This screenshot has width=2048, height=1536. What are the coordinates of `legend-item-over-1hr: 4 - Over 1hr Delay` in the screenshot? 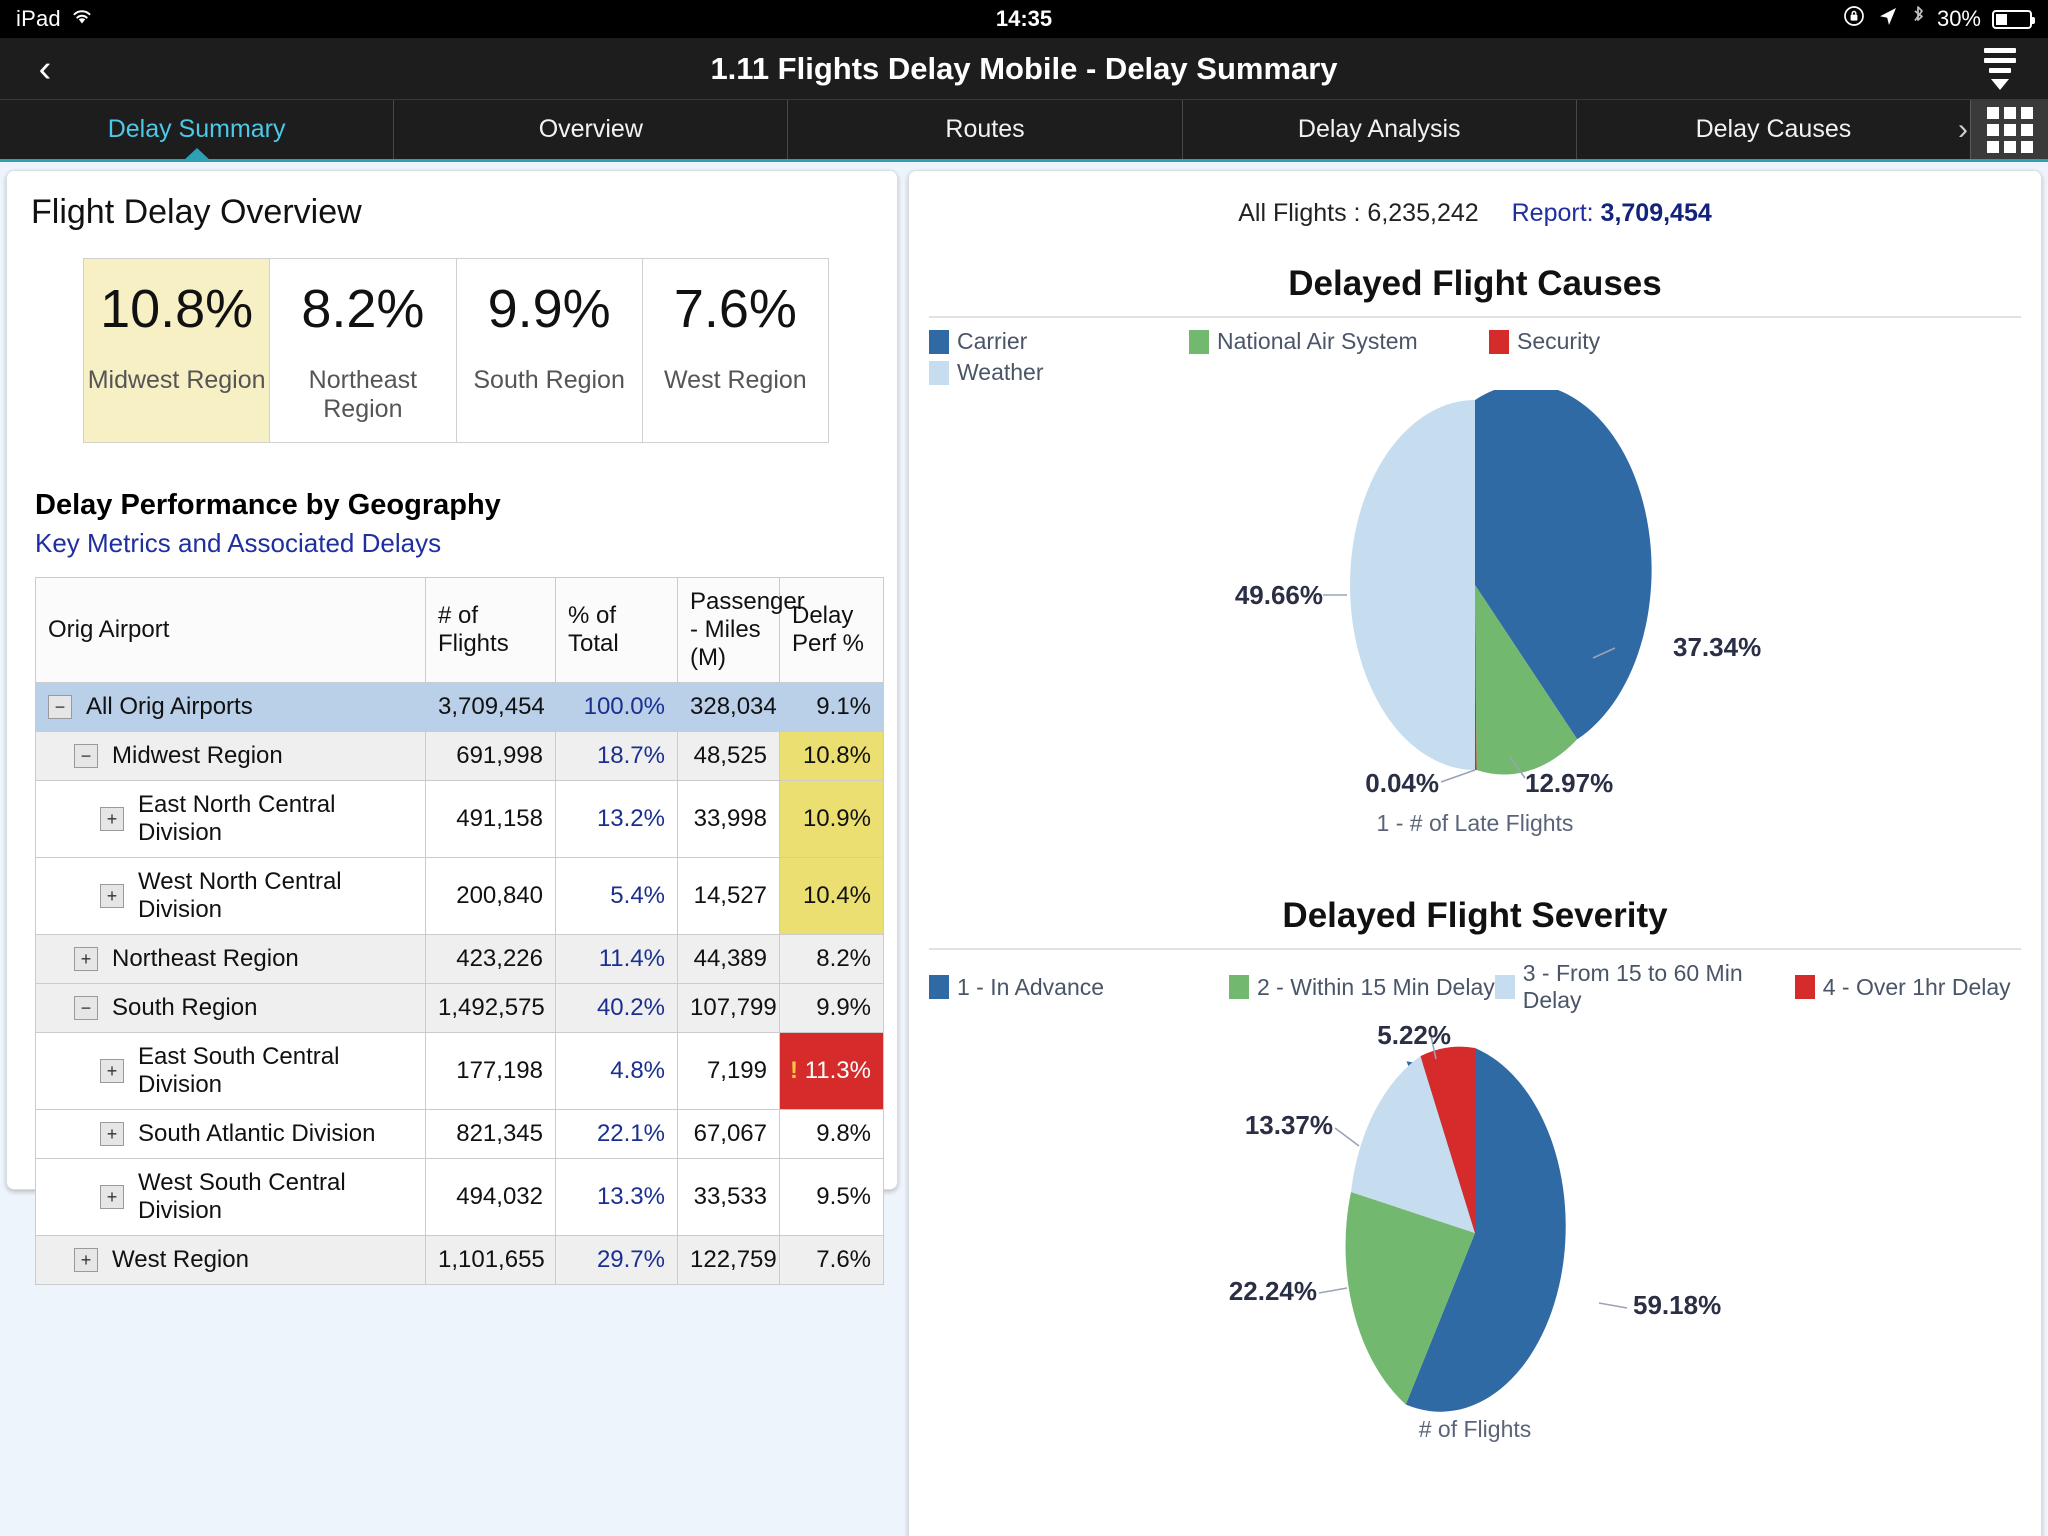 It's located at (1902, 987).